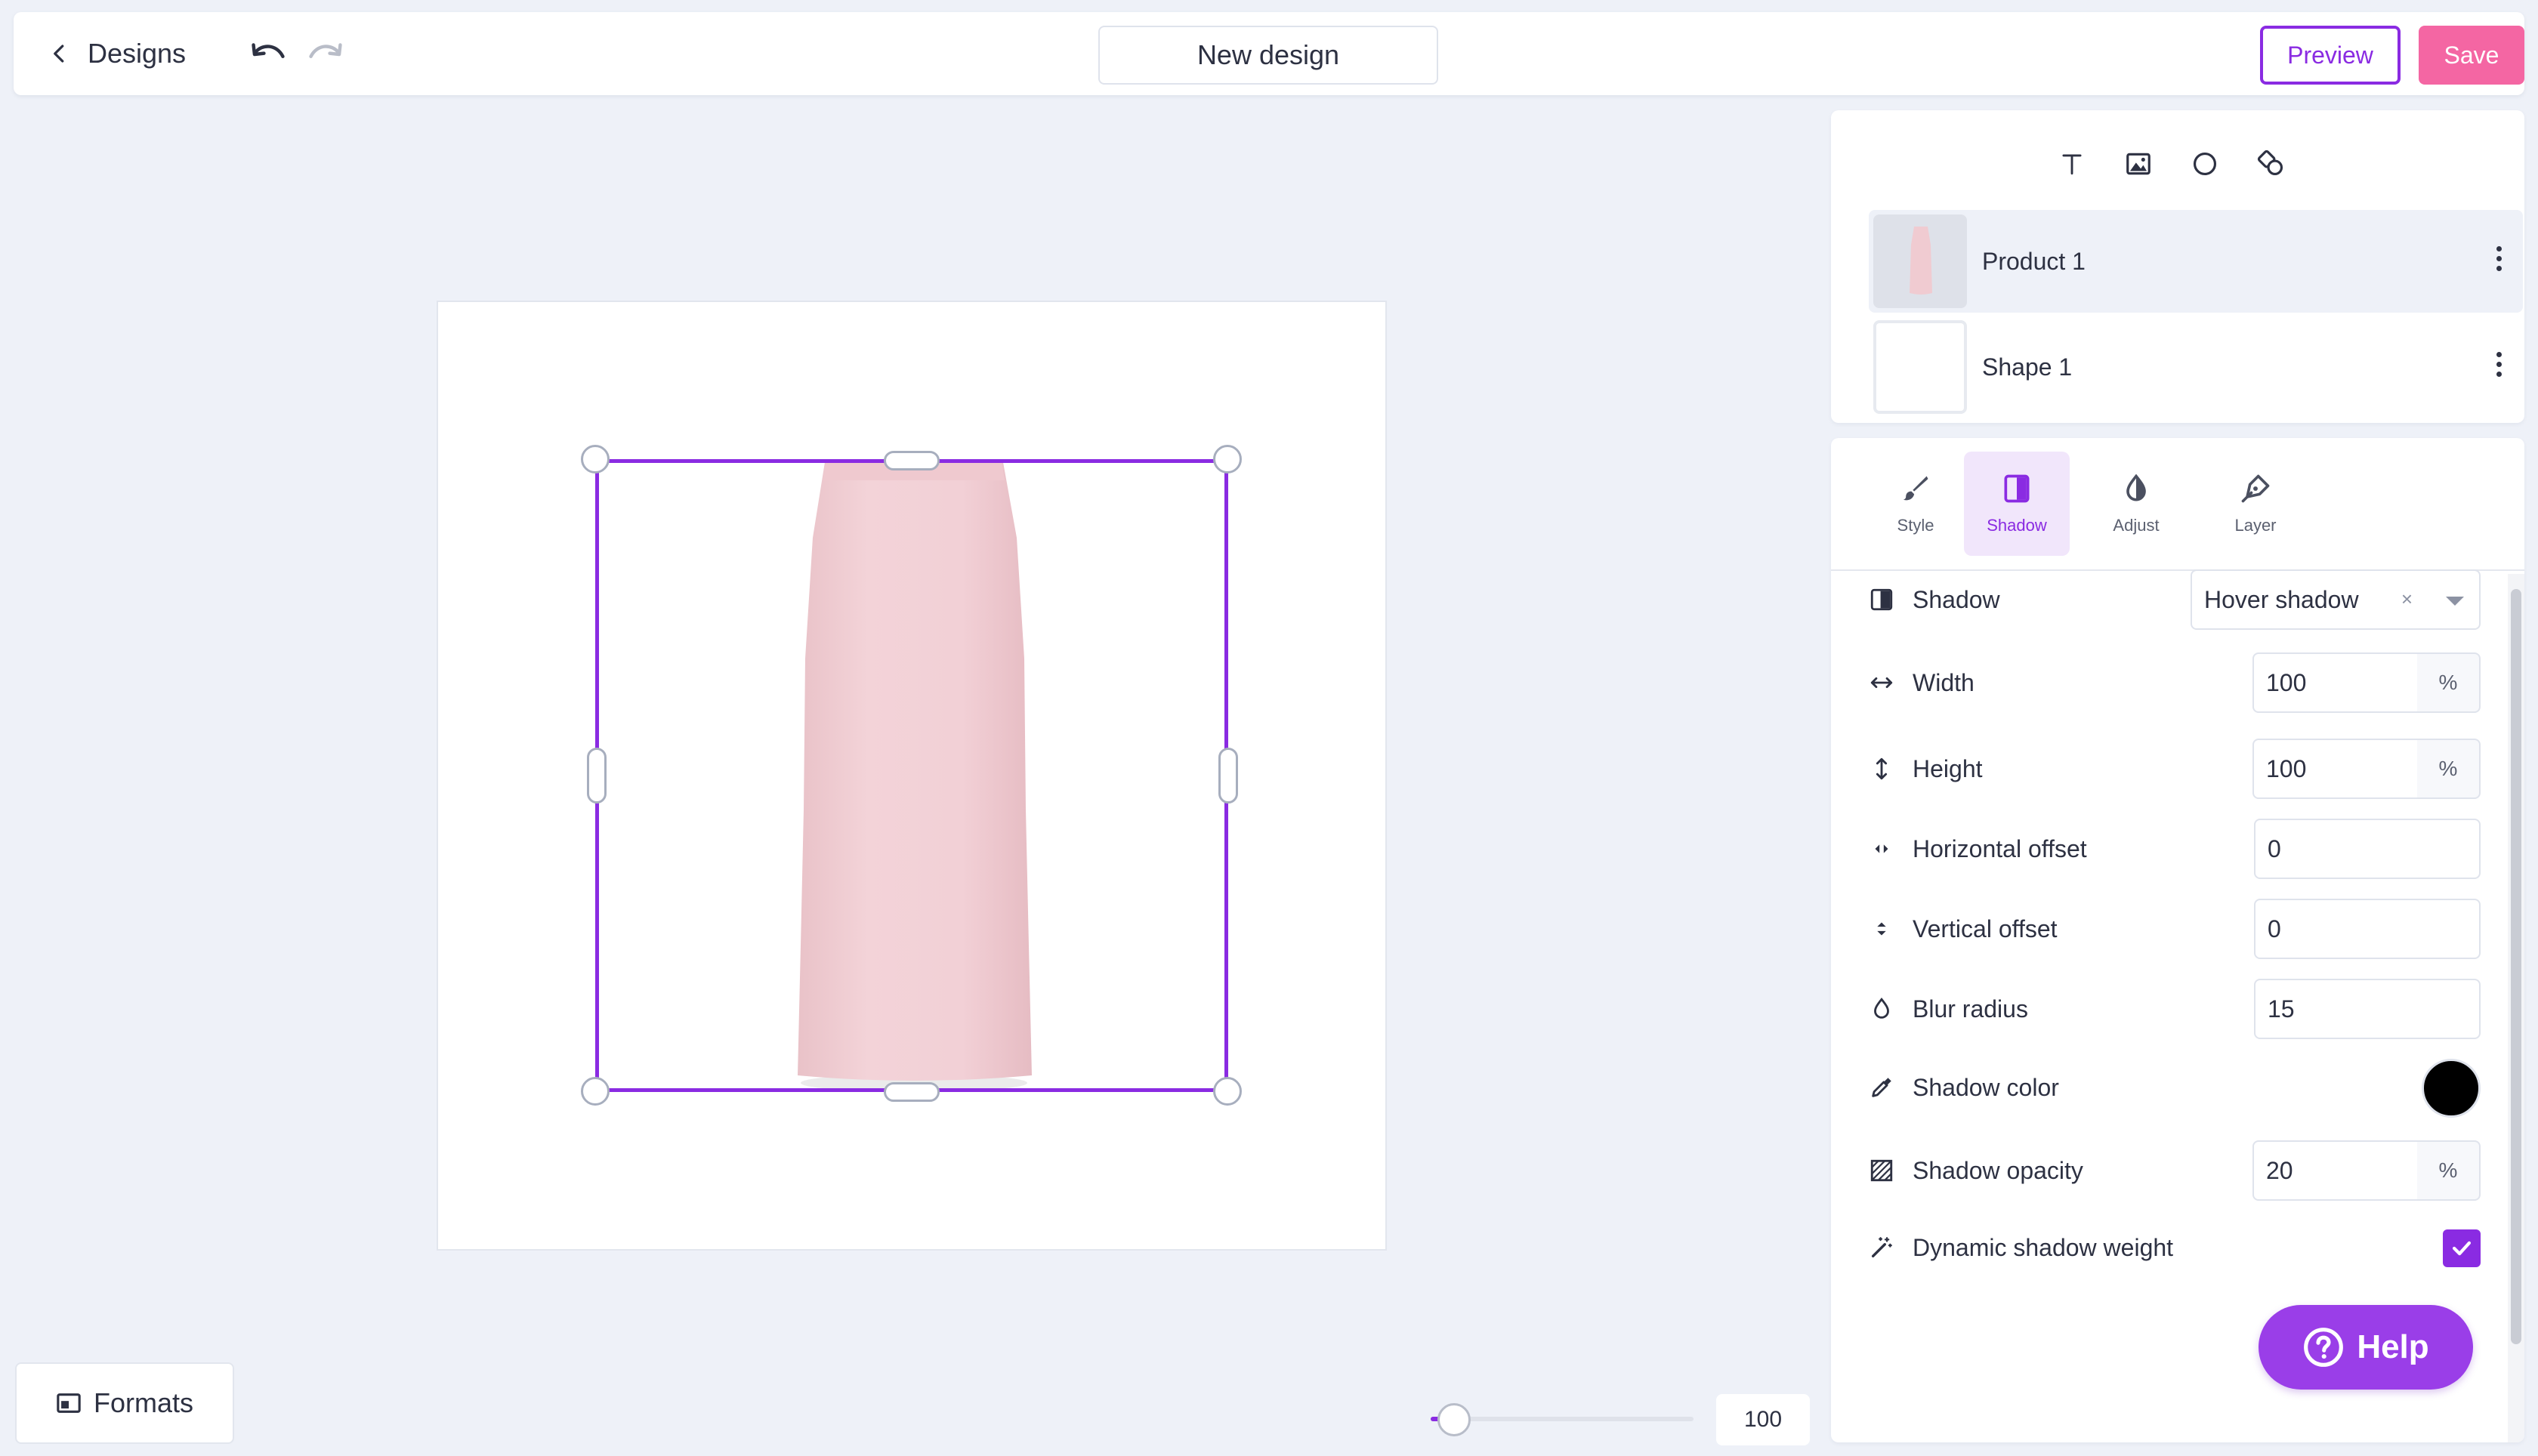  I want to click on horizontal-offset-label: Horizontal offset, so click(2000, 848).